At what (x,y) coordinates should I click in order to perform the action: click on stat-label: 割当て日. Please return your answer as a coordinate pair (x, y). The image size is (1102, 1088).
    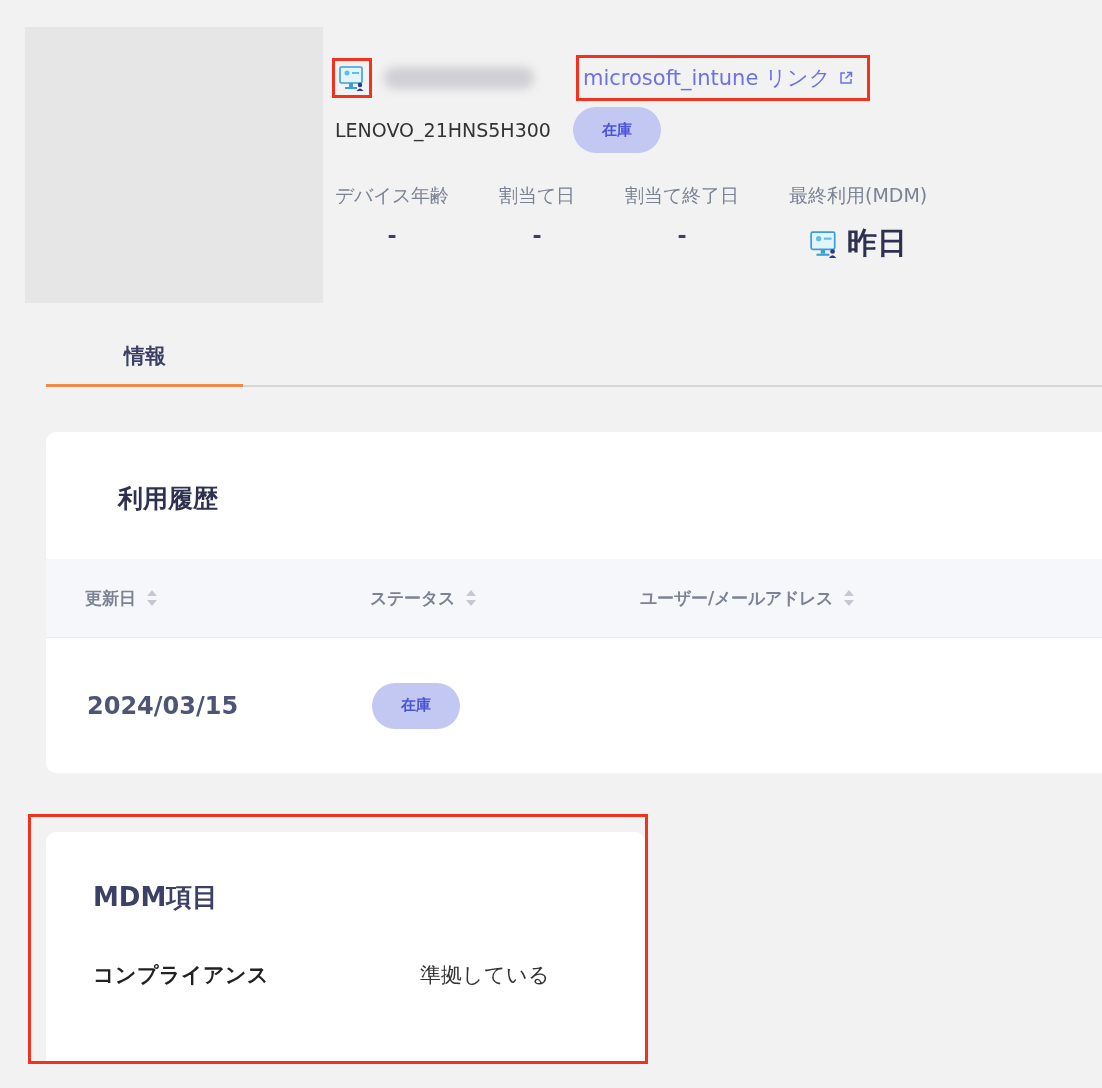
    Looking at the image, I should click on (537, 195).